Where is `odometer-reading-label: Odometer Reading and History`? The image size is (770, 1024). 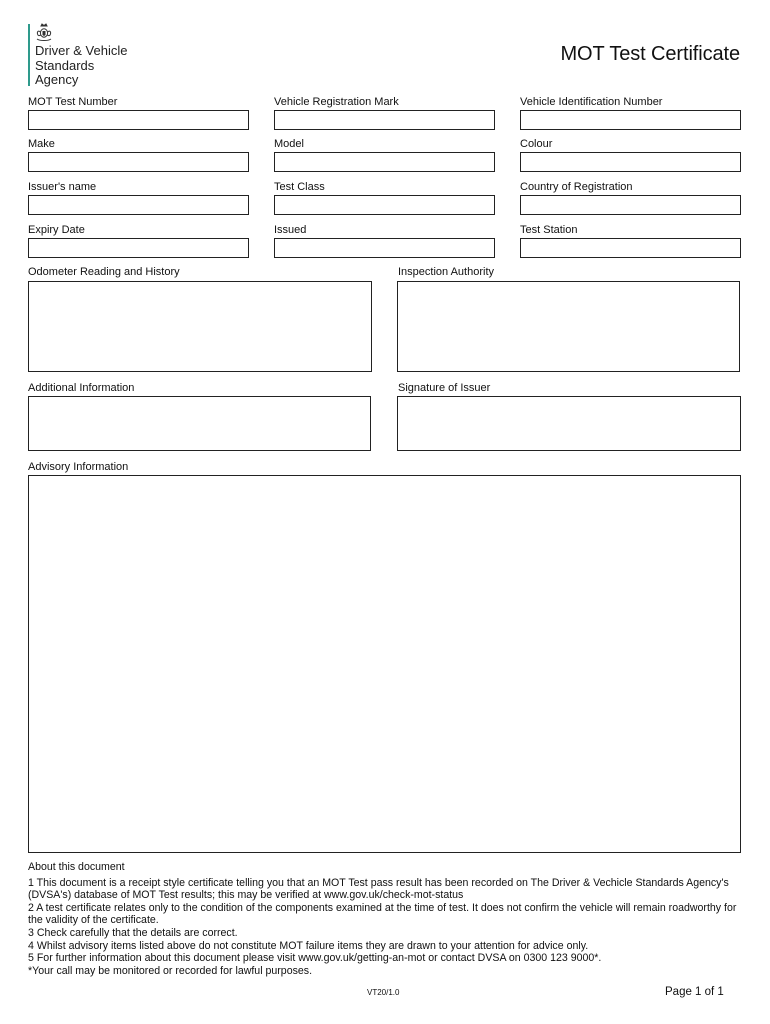 odometer-reading-label: Odometer Reading and History is located at coordinates (104, 272).